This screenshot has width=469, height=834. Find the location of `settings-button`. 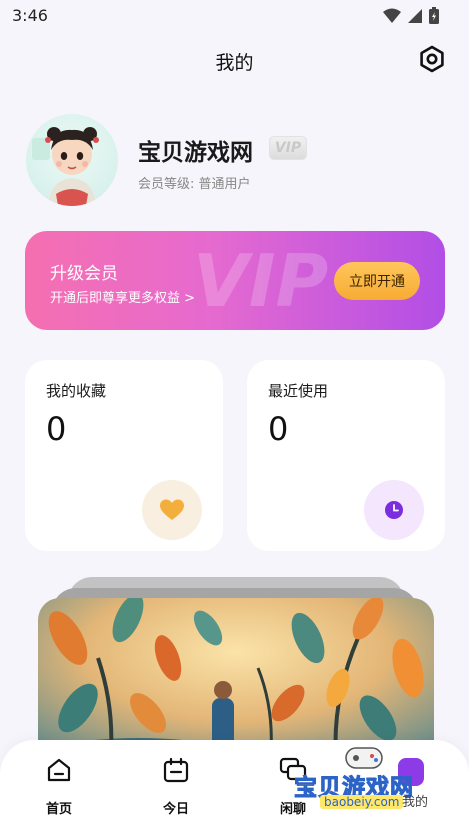

settings-button is located at coordinates (432, 59).